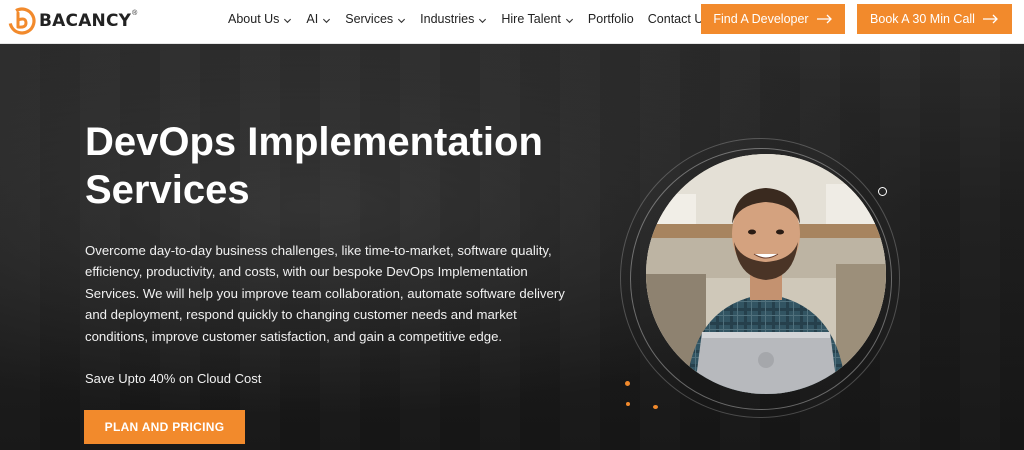 The height and width of the screenshot is (450, 1024). What do you see at coordinates (761, 19) in the screenshot?
I see `find-developer-label: Find A Developer` at bounding box center [761, 19].